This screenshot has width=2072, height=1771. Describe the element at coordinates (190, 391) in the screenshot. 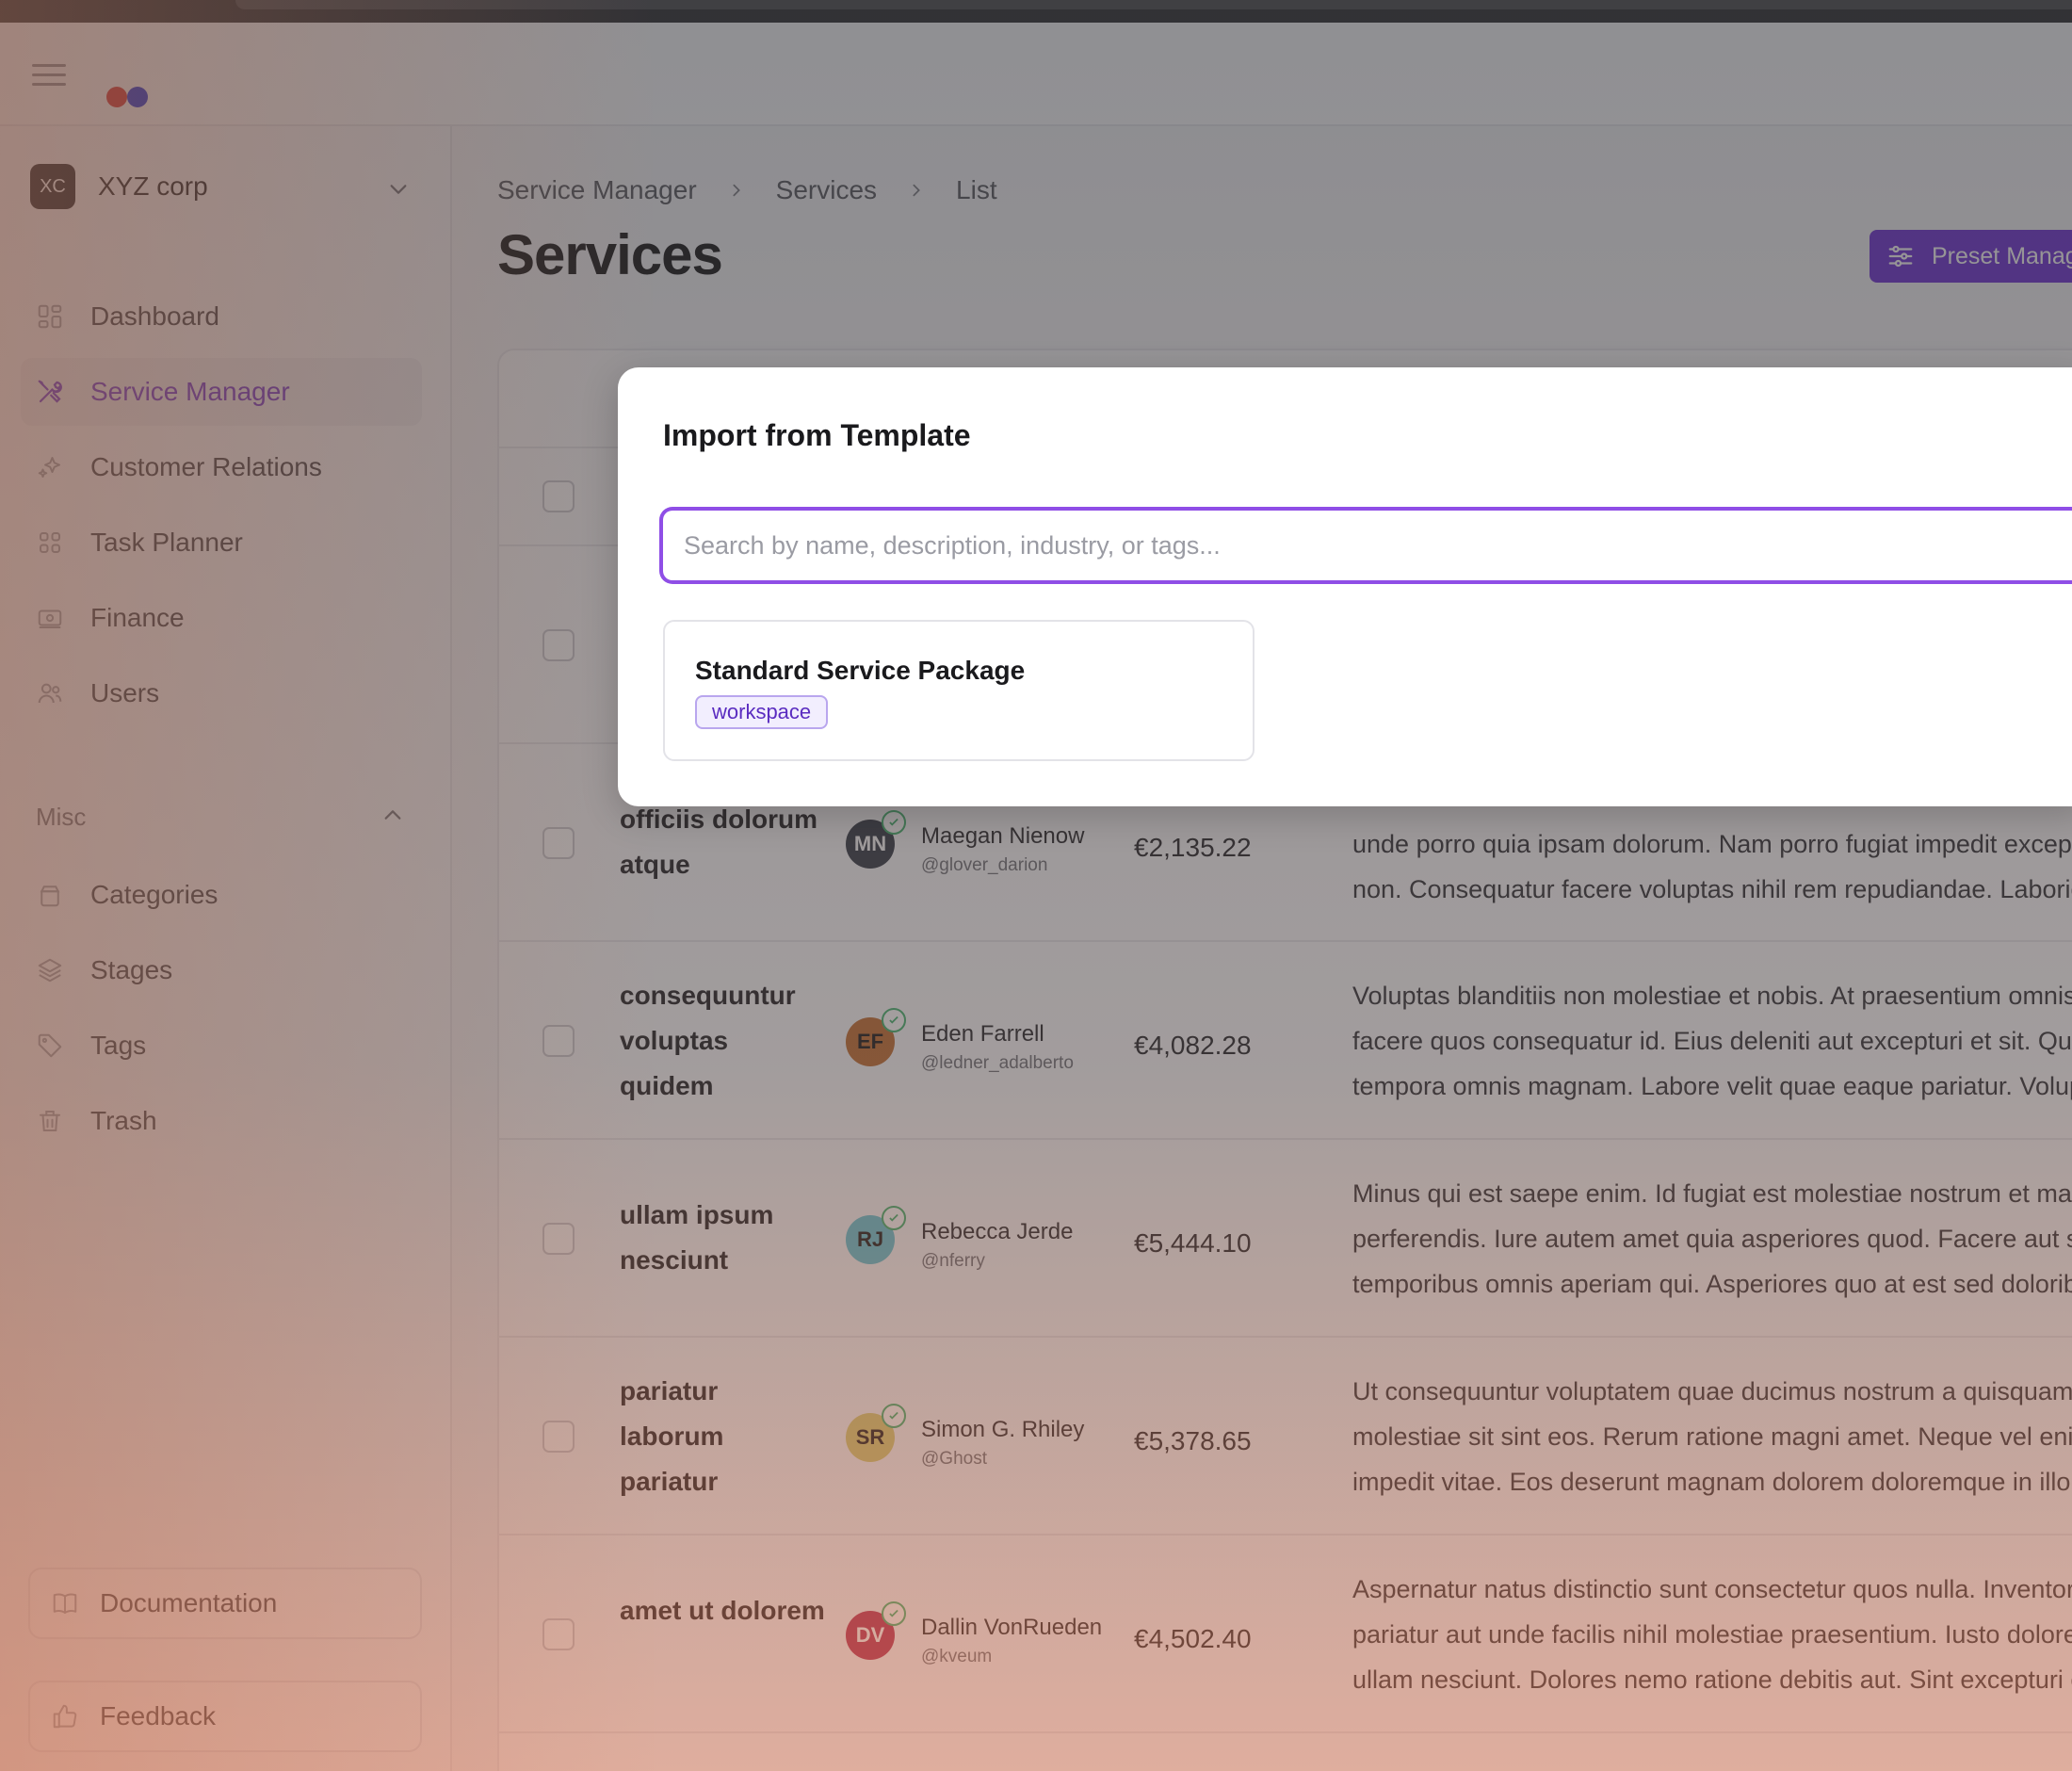

I see `sidebar-item-label: Service Manager` at that location.